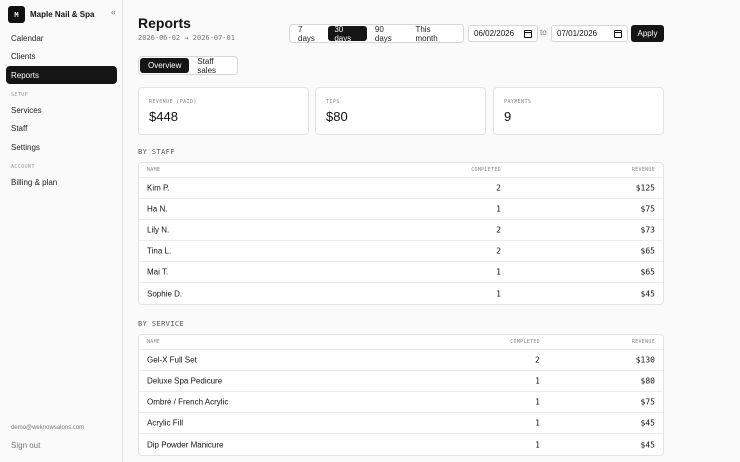  Describe the element at coordinates (165, 293) in the screenshot. I see `row-name: Sophie D.` at that location.